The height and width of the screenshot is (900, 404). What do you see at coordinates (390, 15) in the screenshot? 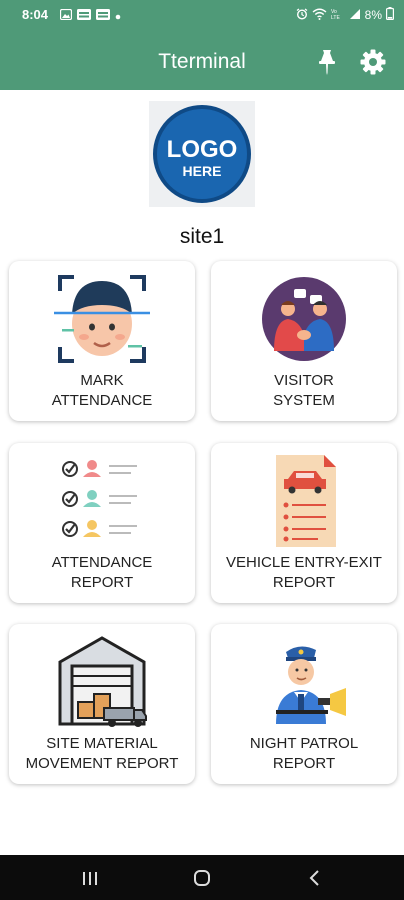
I see `battery-icon` at bounding box center [390, 15].